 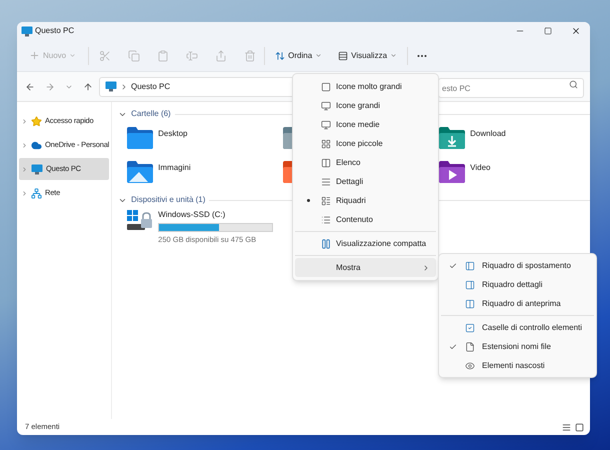 What do you see at coordinates (50, 87) in the screenshot?
I see `forward-icon` at bounding box center [50, 87].